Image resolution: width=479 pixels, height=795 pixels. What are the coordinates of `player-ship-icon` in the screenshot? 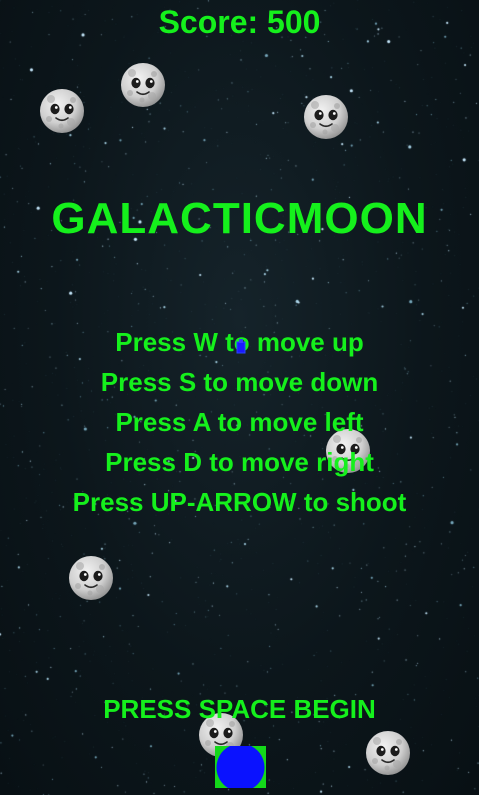 It's located at (240, 767).